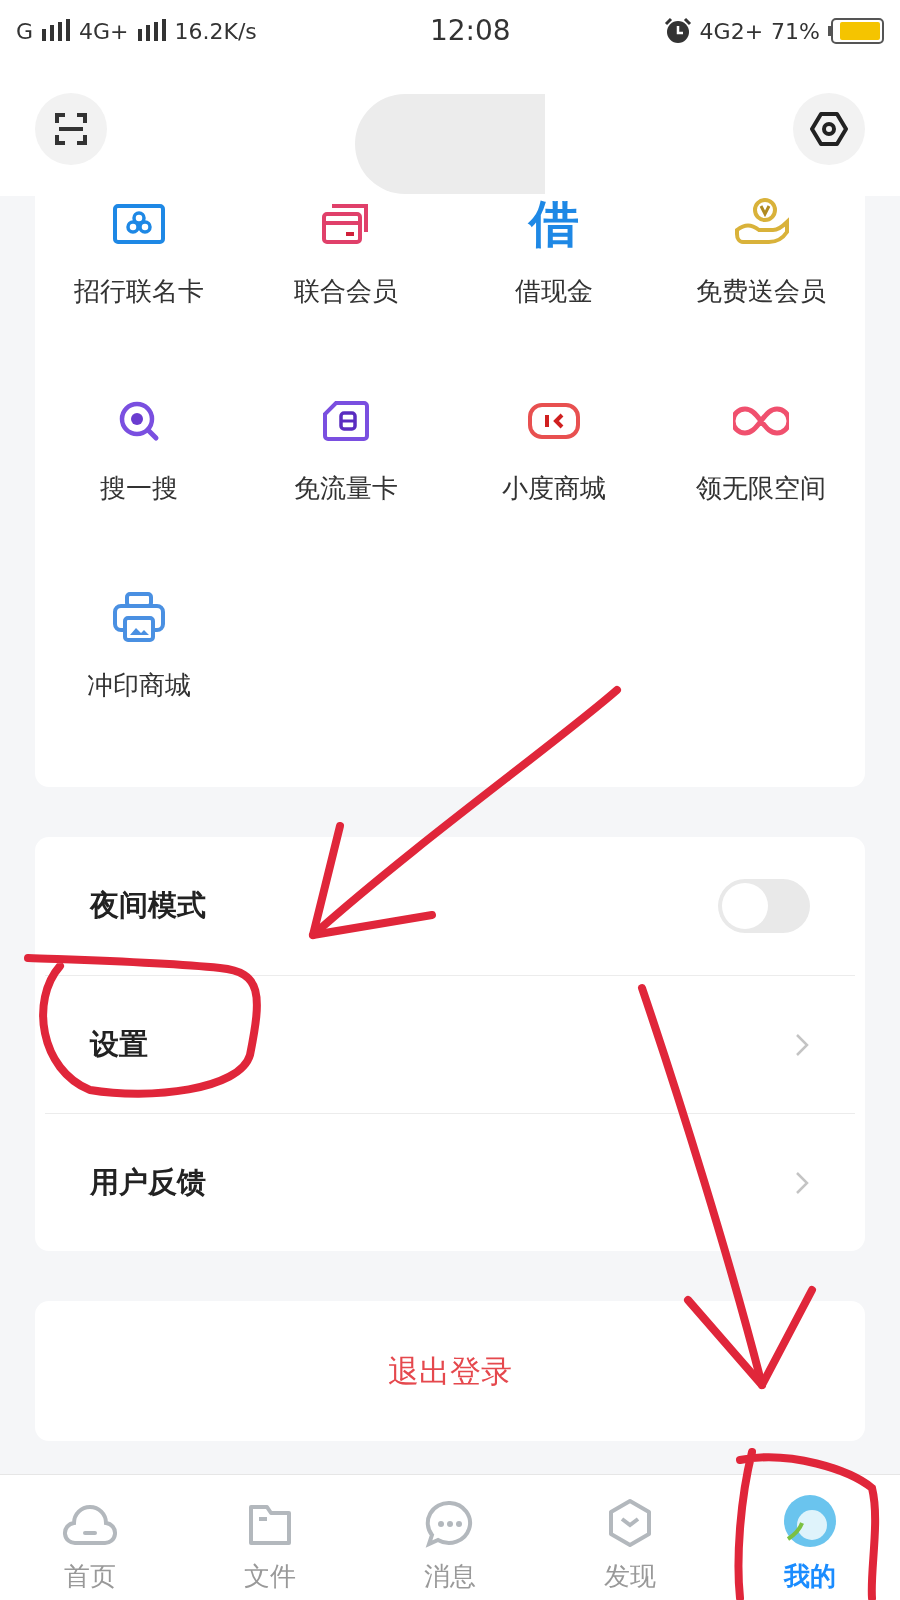 This screenshot has width=900, height=1600. What do you see at coordinates (677, 31) in the screenshot?
I see `alarm-icon` at bounding box center [677, 31].